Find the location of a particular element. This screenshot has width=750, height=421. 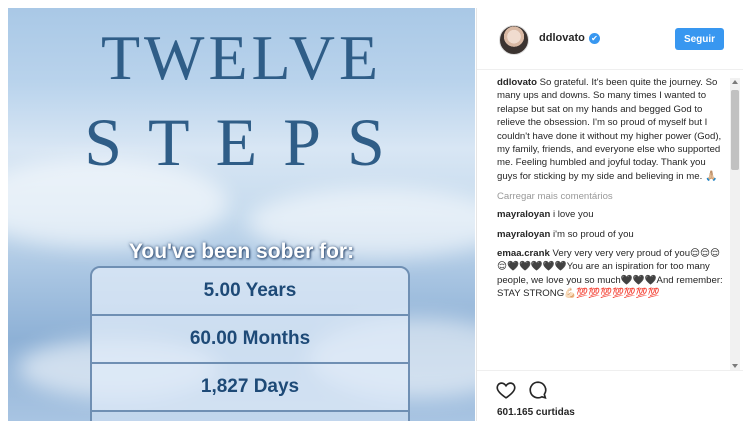

comment-username: emaa.crank is located at coordinates (523, 253).